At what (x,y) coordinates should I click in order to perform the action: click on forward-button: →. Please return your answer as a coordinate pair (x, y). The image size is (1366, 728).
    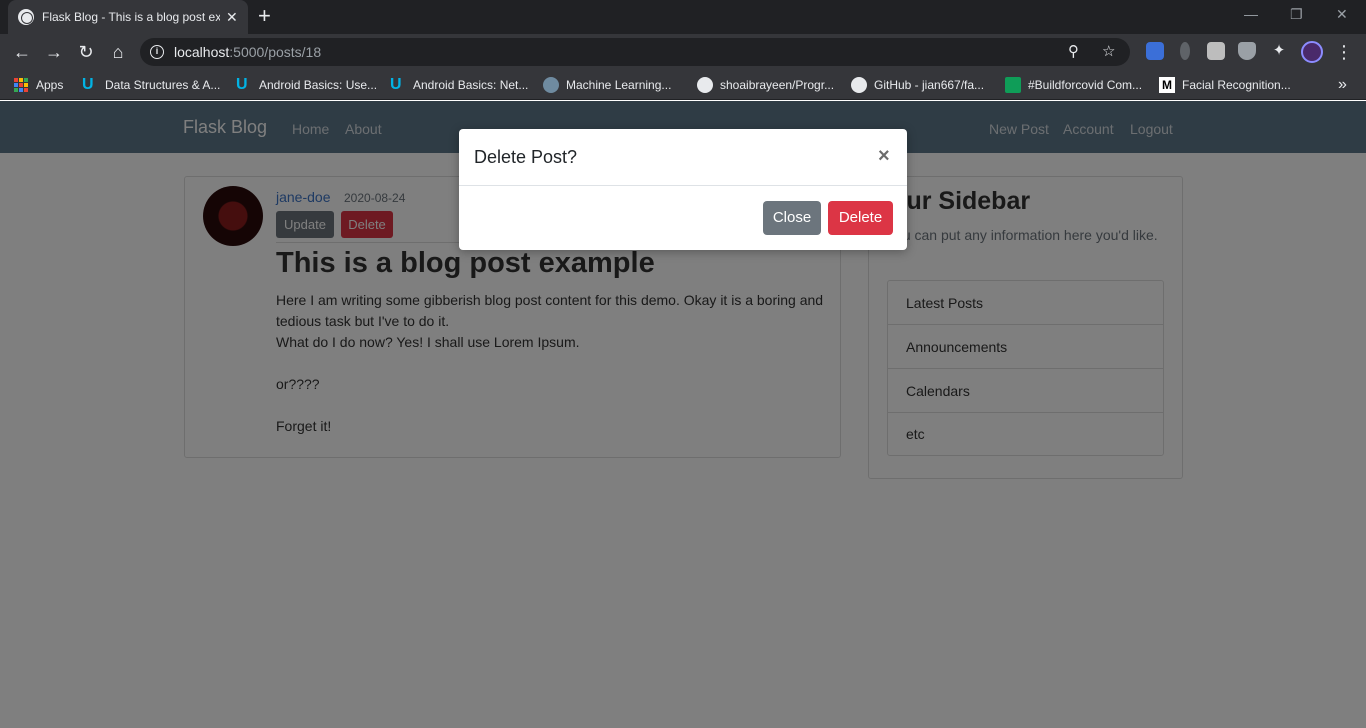
    Looking at the image, I should click on (54, 52).